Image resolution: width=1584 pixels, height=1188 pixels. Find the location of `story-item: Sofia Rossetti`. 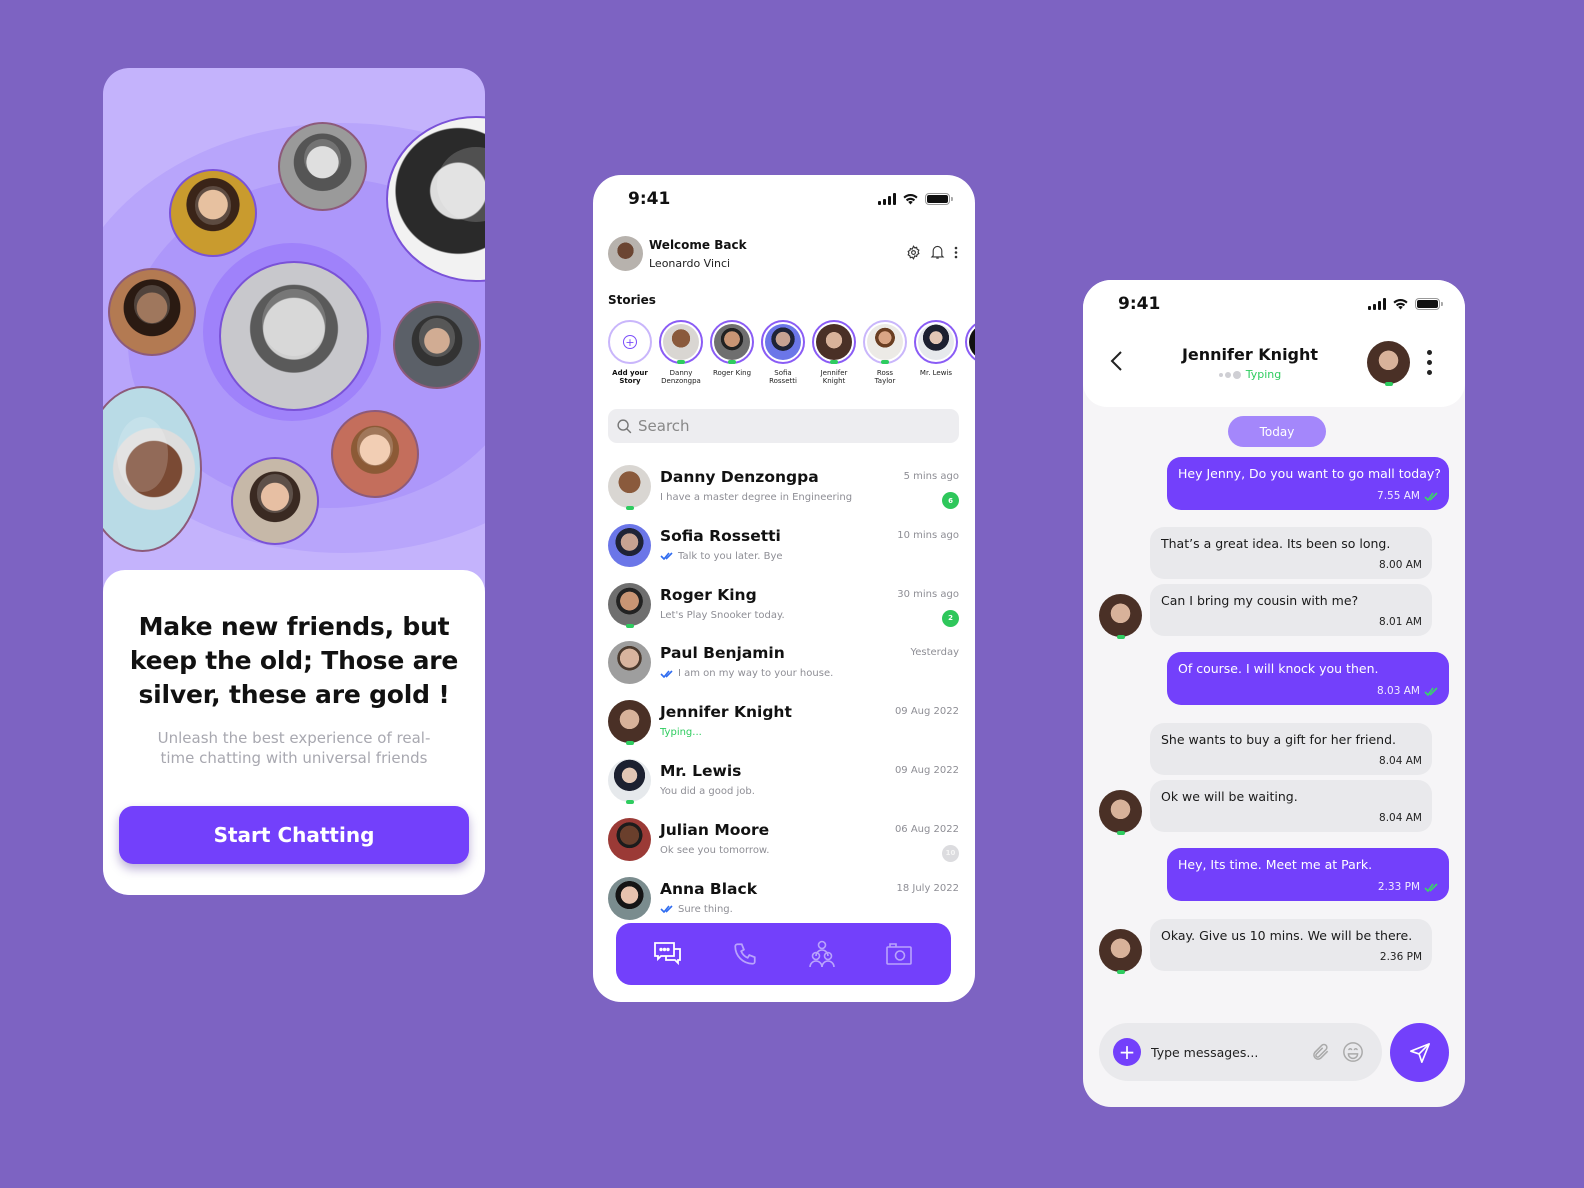

story-item: Sofia Rossetti is located at coordinates (783, 355).